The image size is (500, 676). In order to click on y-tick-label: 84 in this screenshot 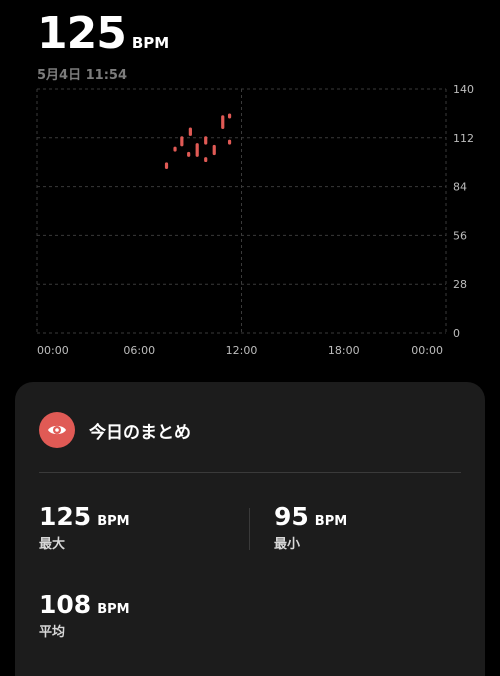, I will do `click(460, 187)`.